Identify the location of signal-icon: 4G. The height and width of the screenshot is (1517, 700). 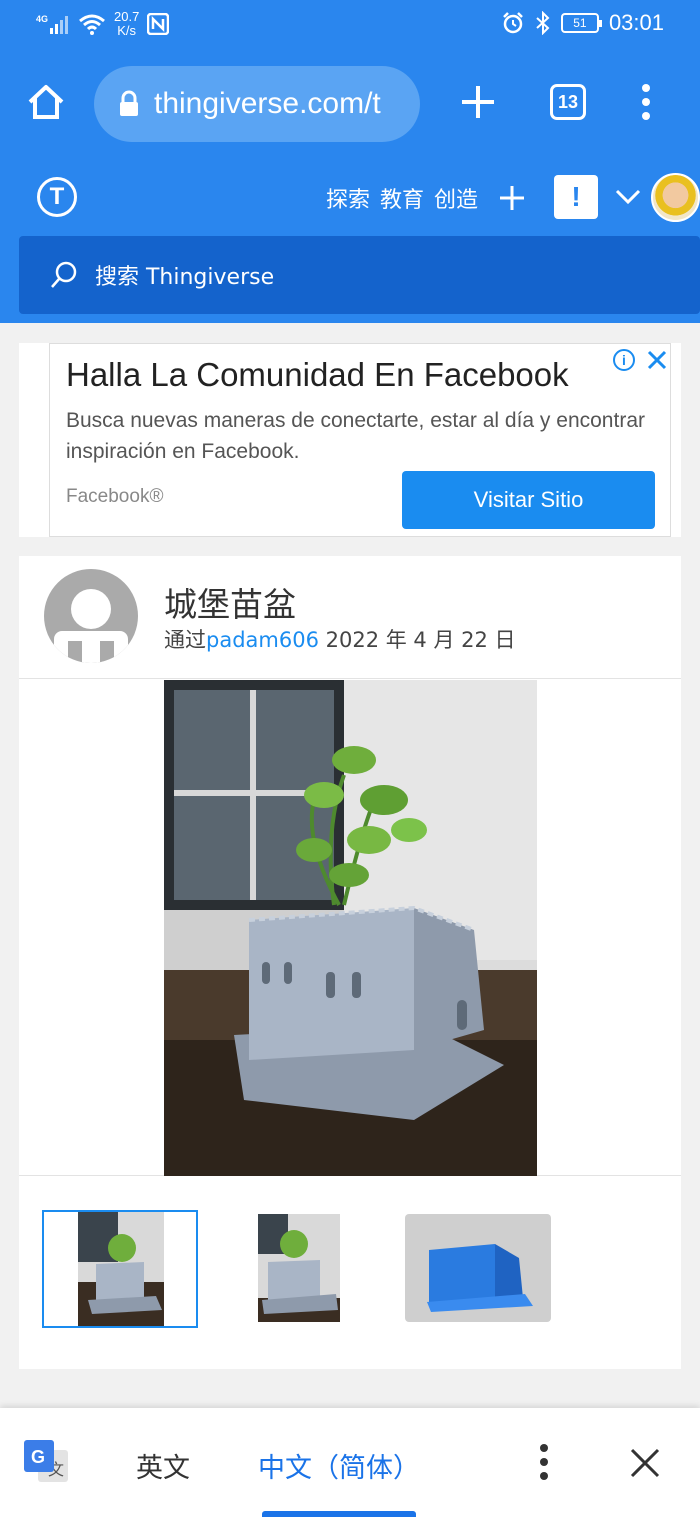
(52, 24).